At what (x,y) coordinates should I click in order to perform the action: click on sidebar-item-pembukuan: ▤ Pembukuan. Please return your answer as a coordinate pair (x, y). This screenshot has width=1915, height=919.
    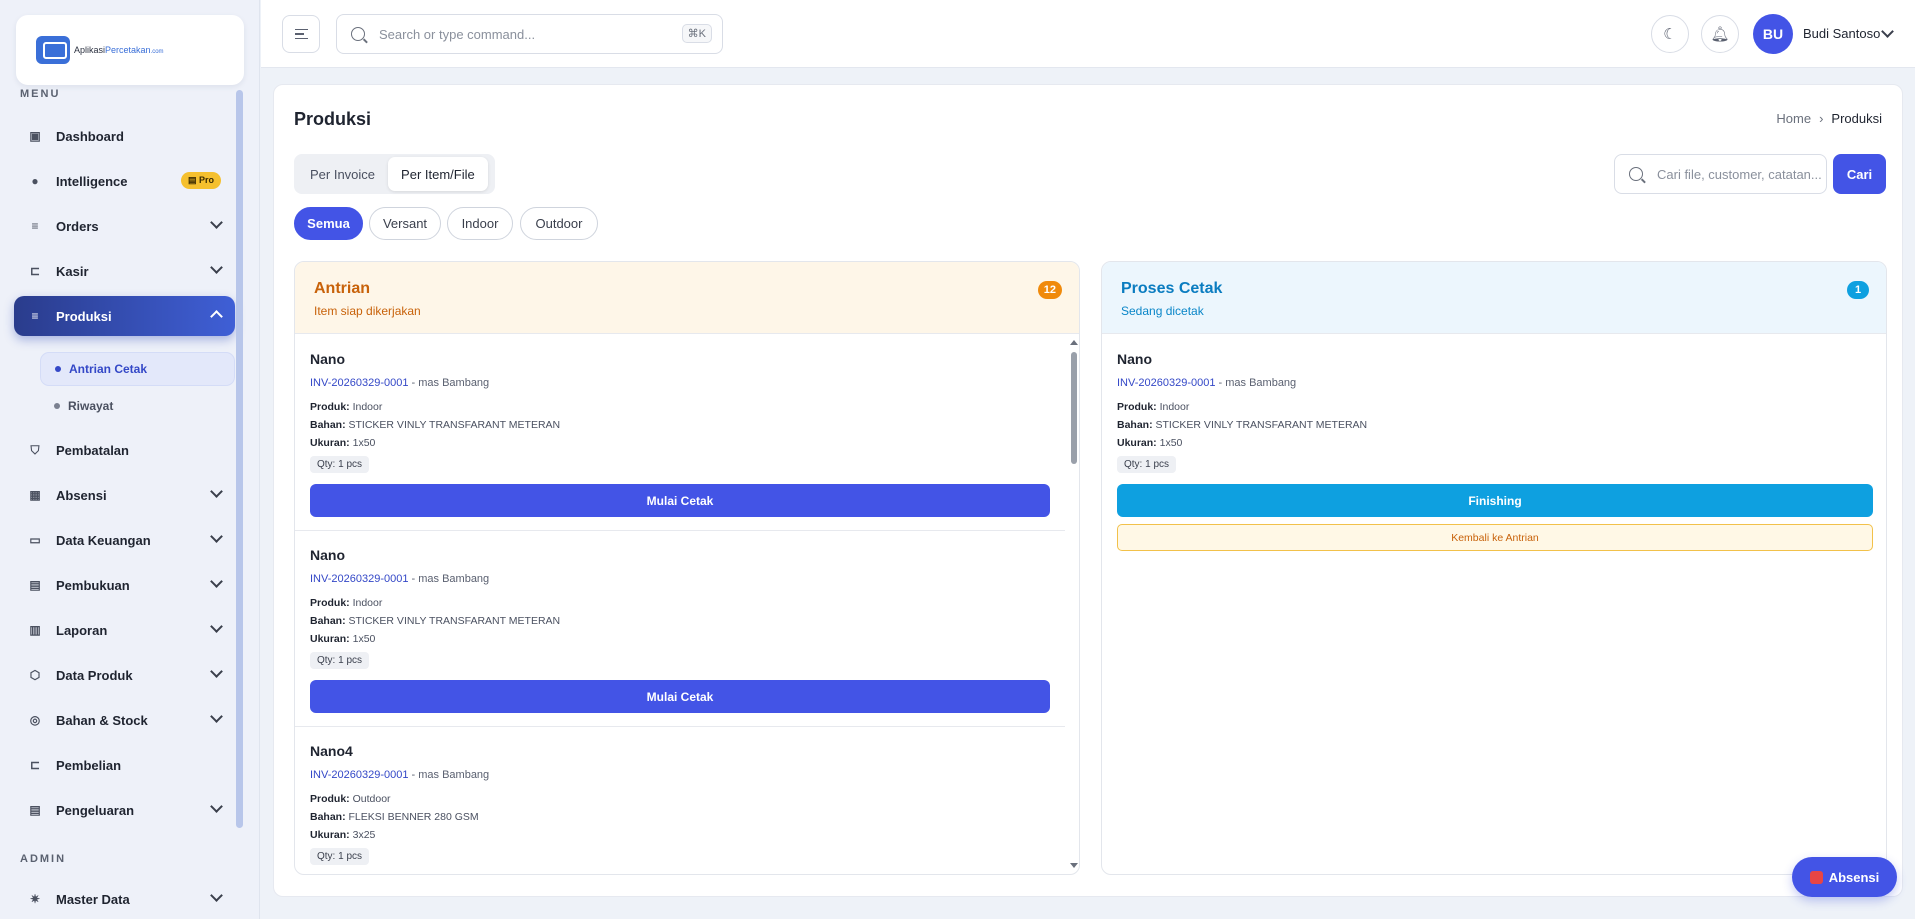
    Looking at the image, I should click on (124, 585).